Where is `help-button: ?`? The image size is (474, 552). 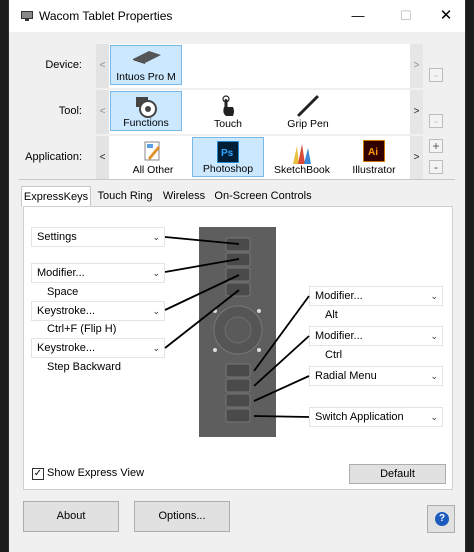 help-button: ? is located at coordinates (441, 519).